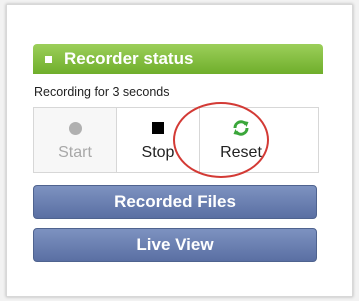 The height and width of the screenshot is (301, 359). Describe the element at coordinates (75, 140) in the screenshot. I see `start-button: Start` at that location.